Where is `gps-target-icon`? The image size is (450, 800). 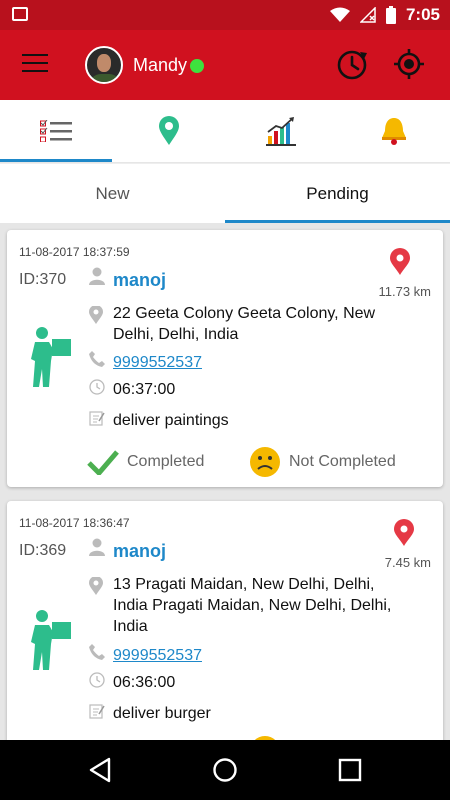
gps-target-icon is located at coordinates (409, 64).